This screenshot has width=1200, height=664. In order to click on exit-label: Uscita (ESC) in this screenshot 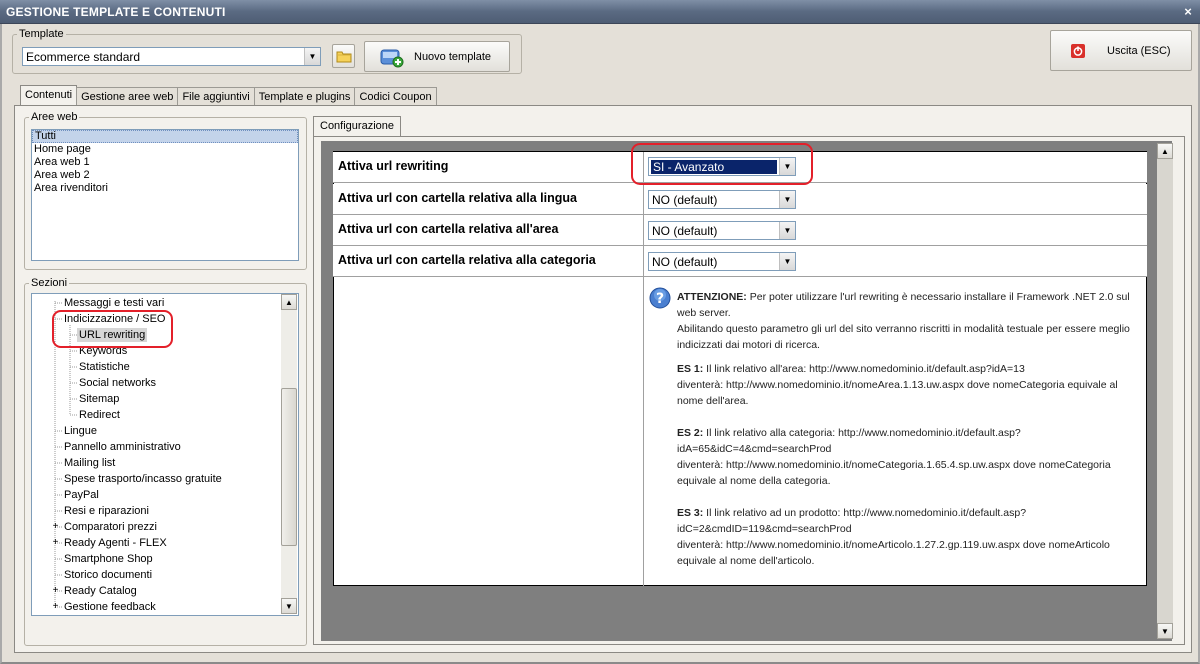, I will do `click(1139, 50)`.